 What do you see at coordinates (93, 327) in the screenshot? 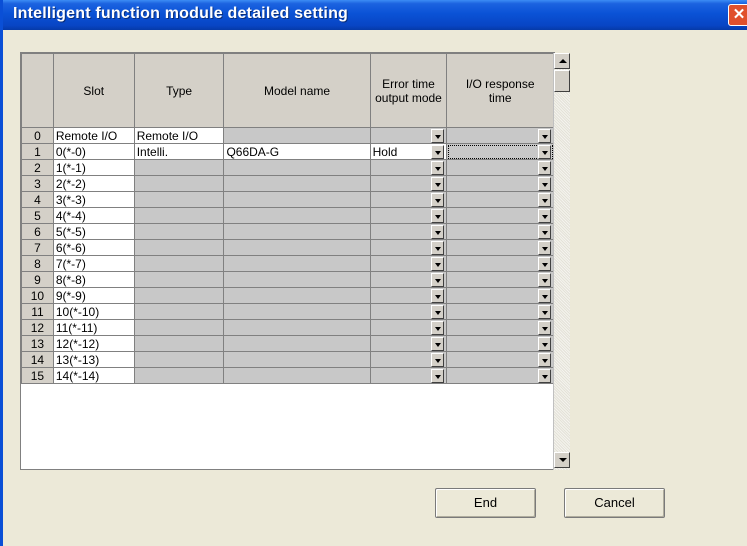
I see `slot-cell: 11(*-11)` at bounding box center [93, 327].